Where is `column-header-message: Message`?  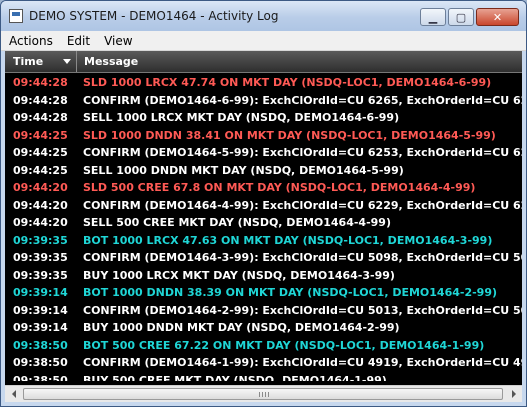 column-header-message: Message is located at coordinates (107, 61).